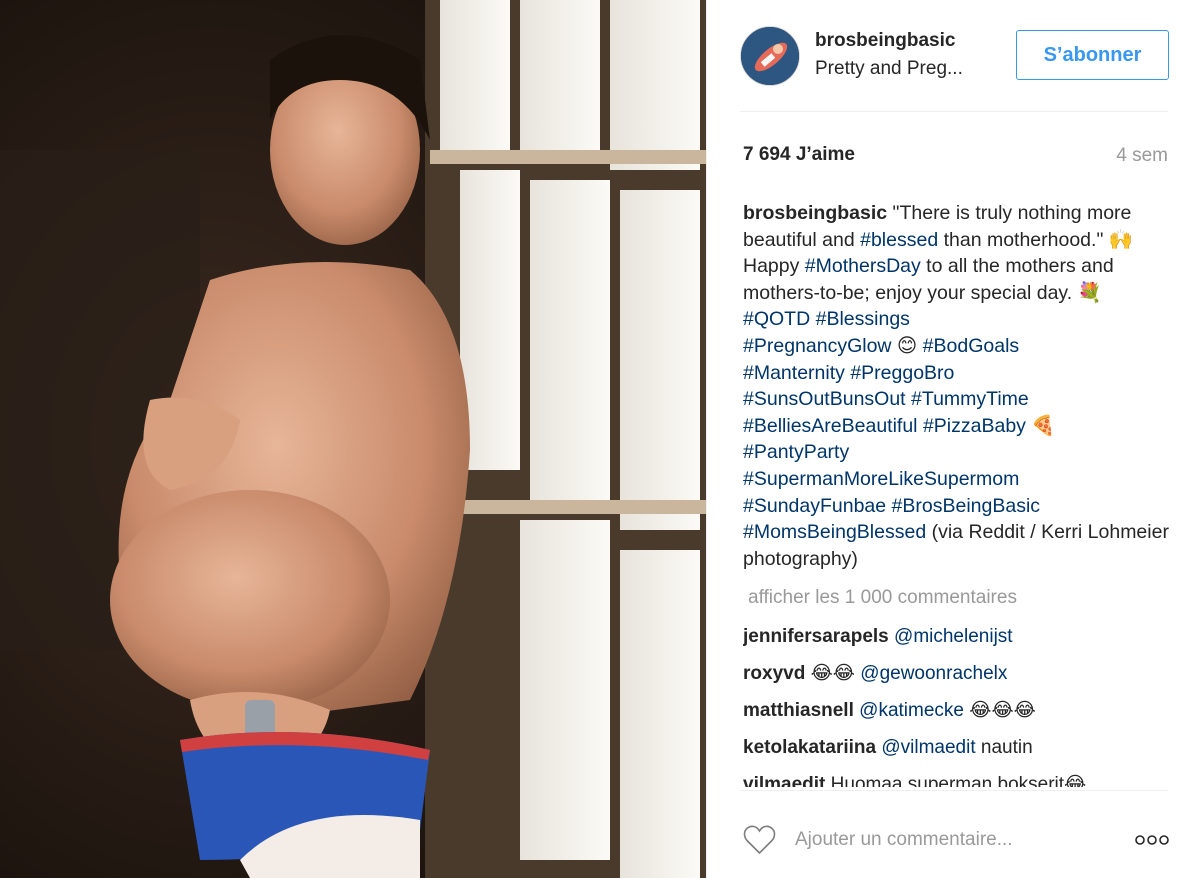 Image resolution: width=1200 pixels, height=878 pixels. Describe the element at coordinates (834, 532) in the screenshot. I see `hashtag-momsbeingblessed: #MomsBeingBlessed` at that location.